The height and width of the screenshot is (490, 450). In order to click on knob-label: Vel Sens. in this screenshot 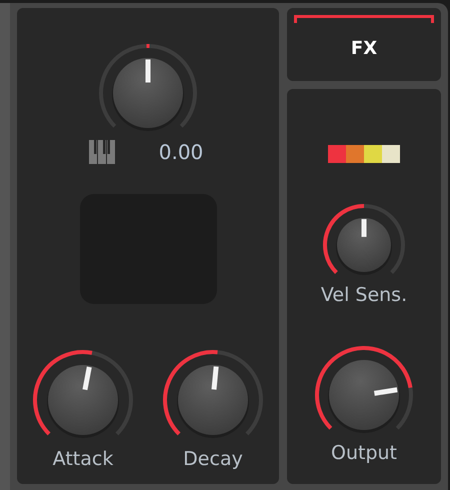, I will do `click(364, 295)`.